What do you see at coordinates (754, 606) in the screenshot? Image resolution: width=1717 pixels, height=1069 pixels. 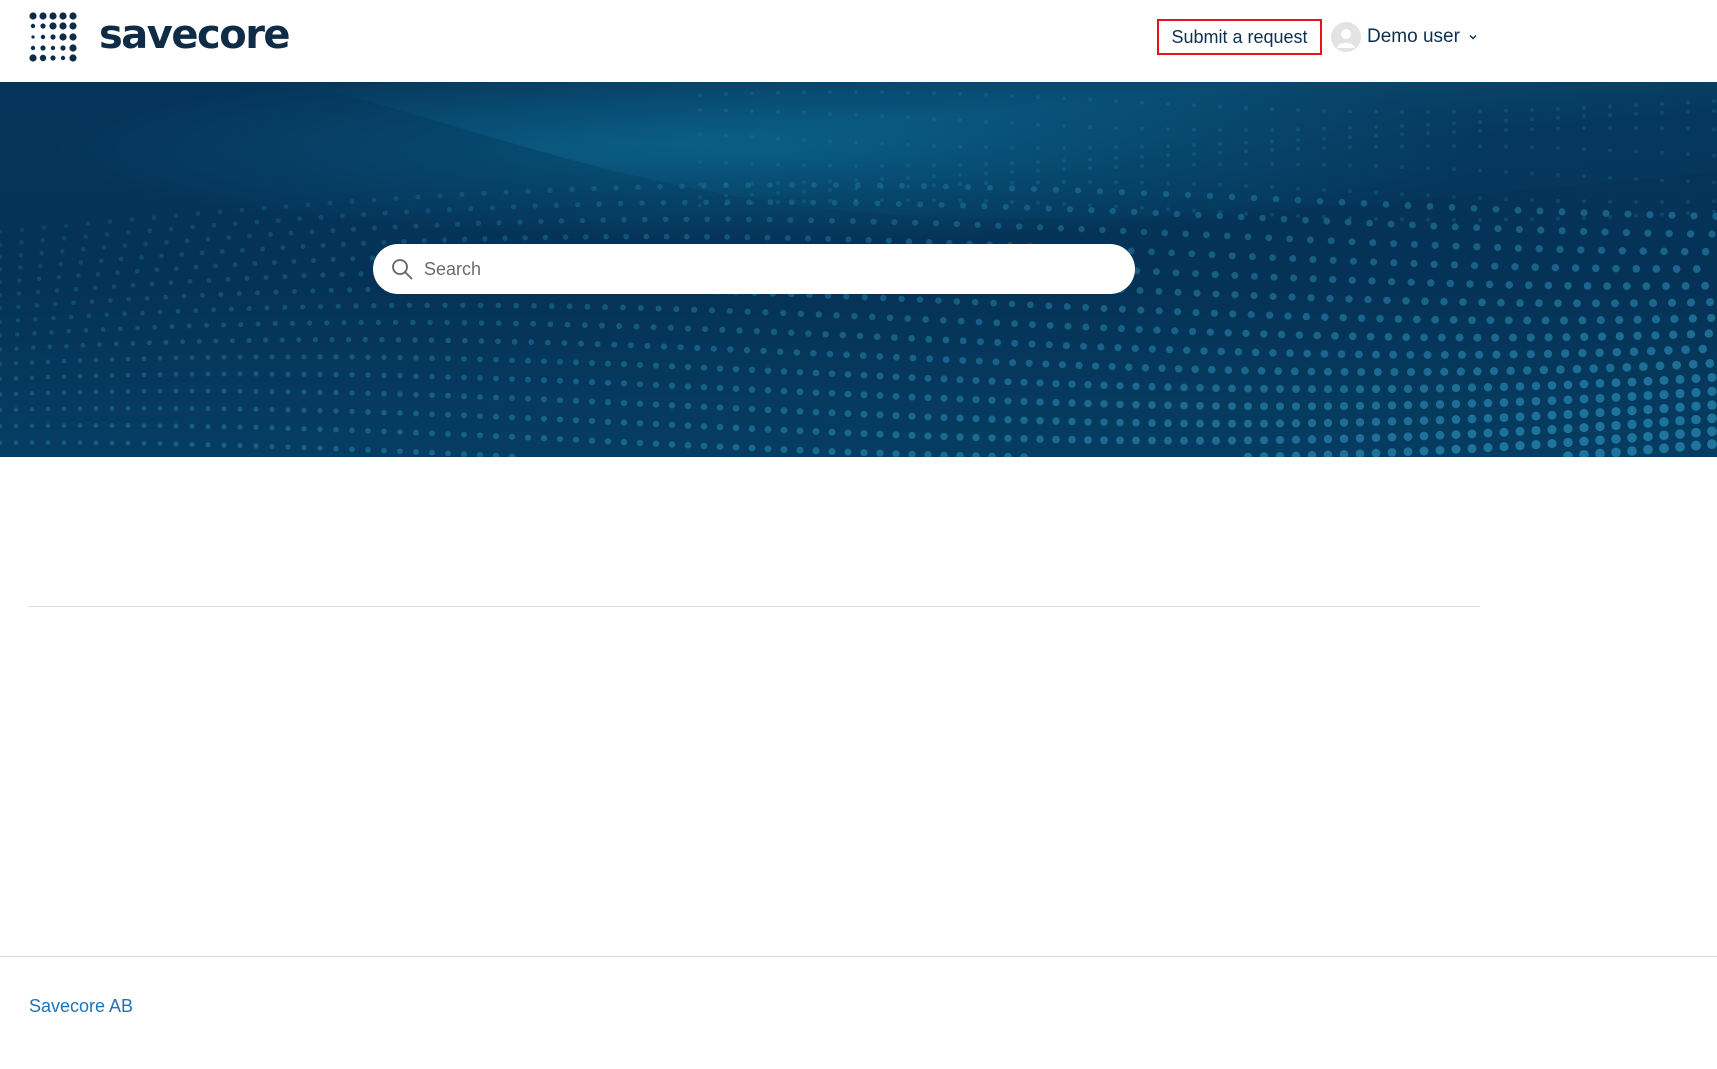 I see `content-divider` at bounding box center [754, 606].